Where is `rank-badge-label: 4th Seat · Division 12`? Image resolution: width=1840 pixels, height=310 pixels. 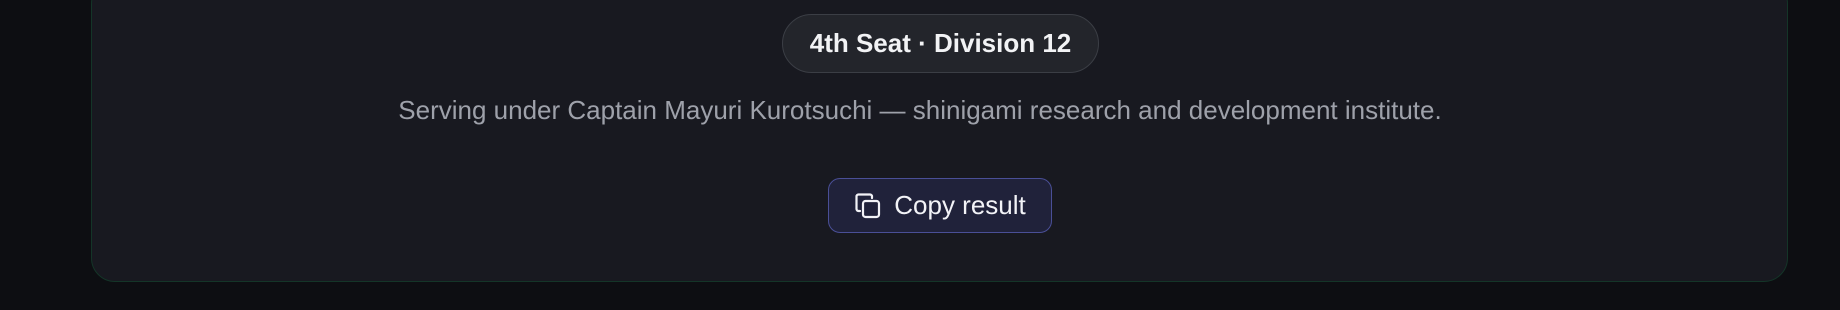 rank-badge-label: 4th Seat · Division 12 is located at coordinates (940, 43).